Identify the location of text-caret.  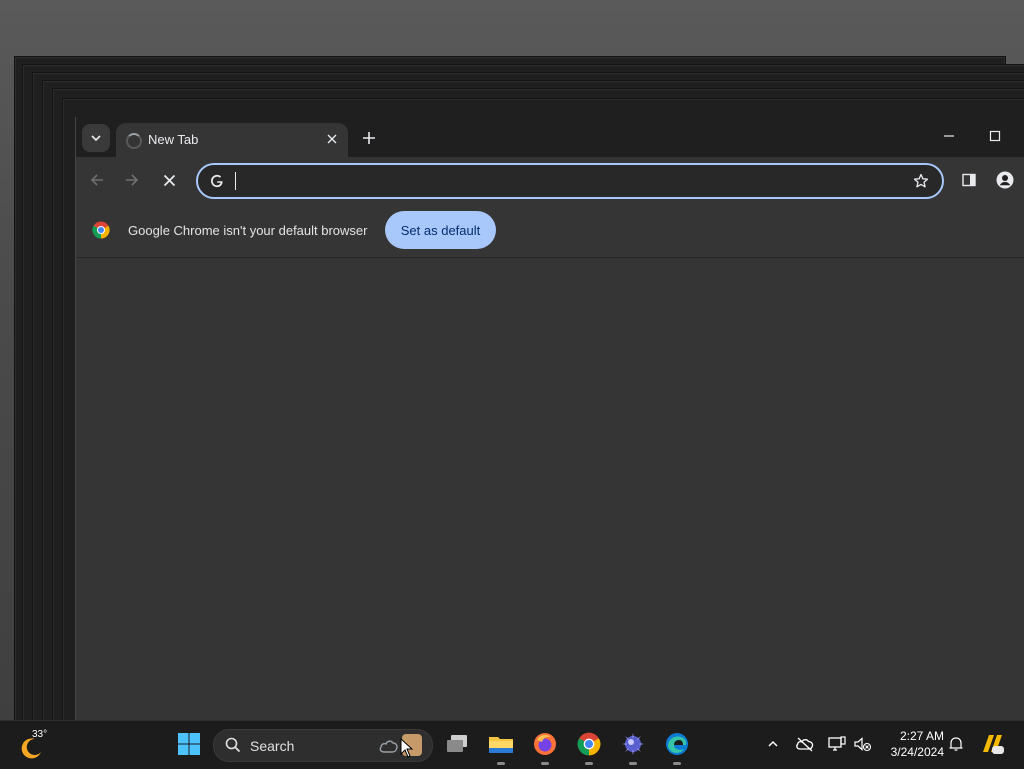
(235, 181).